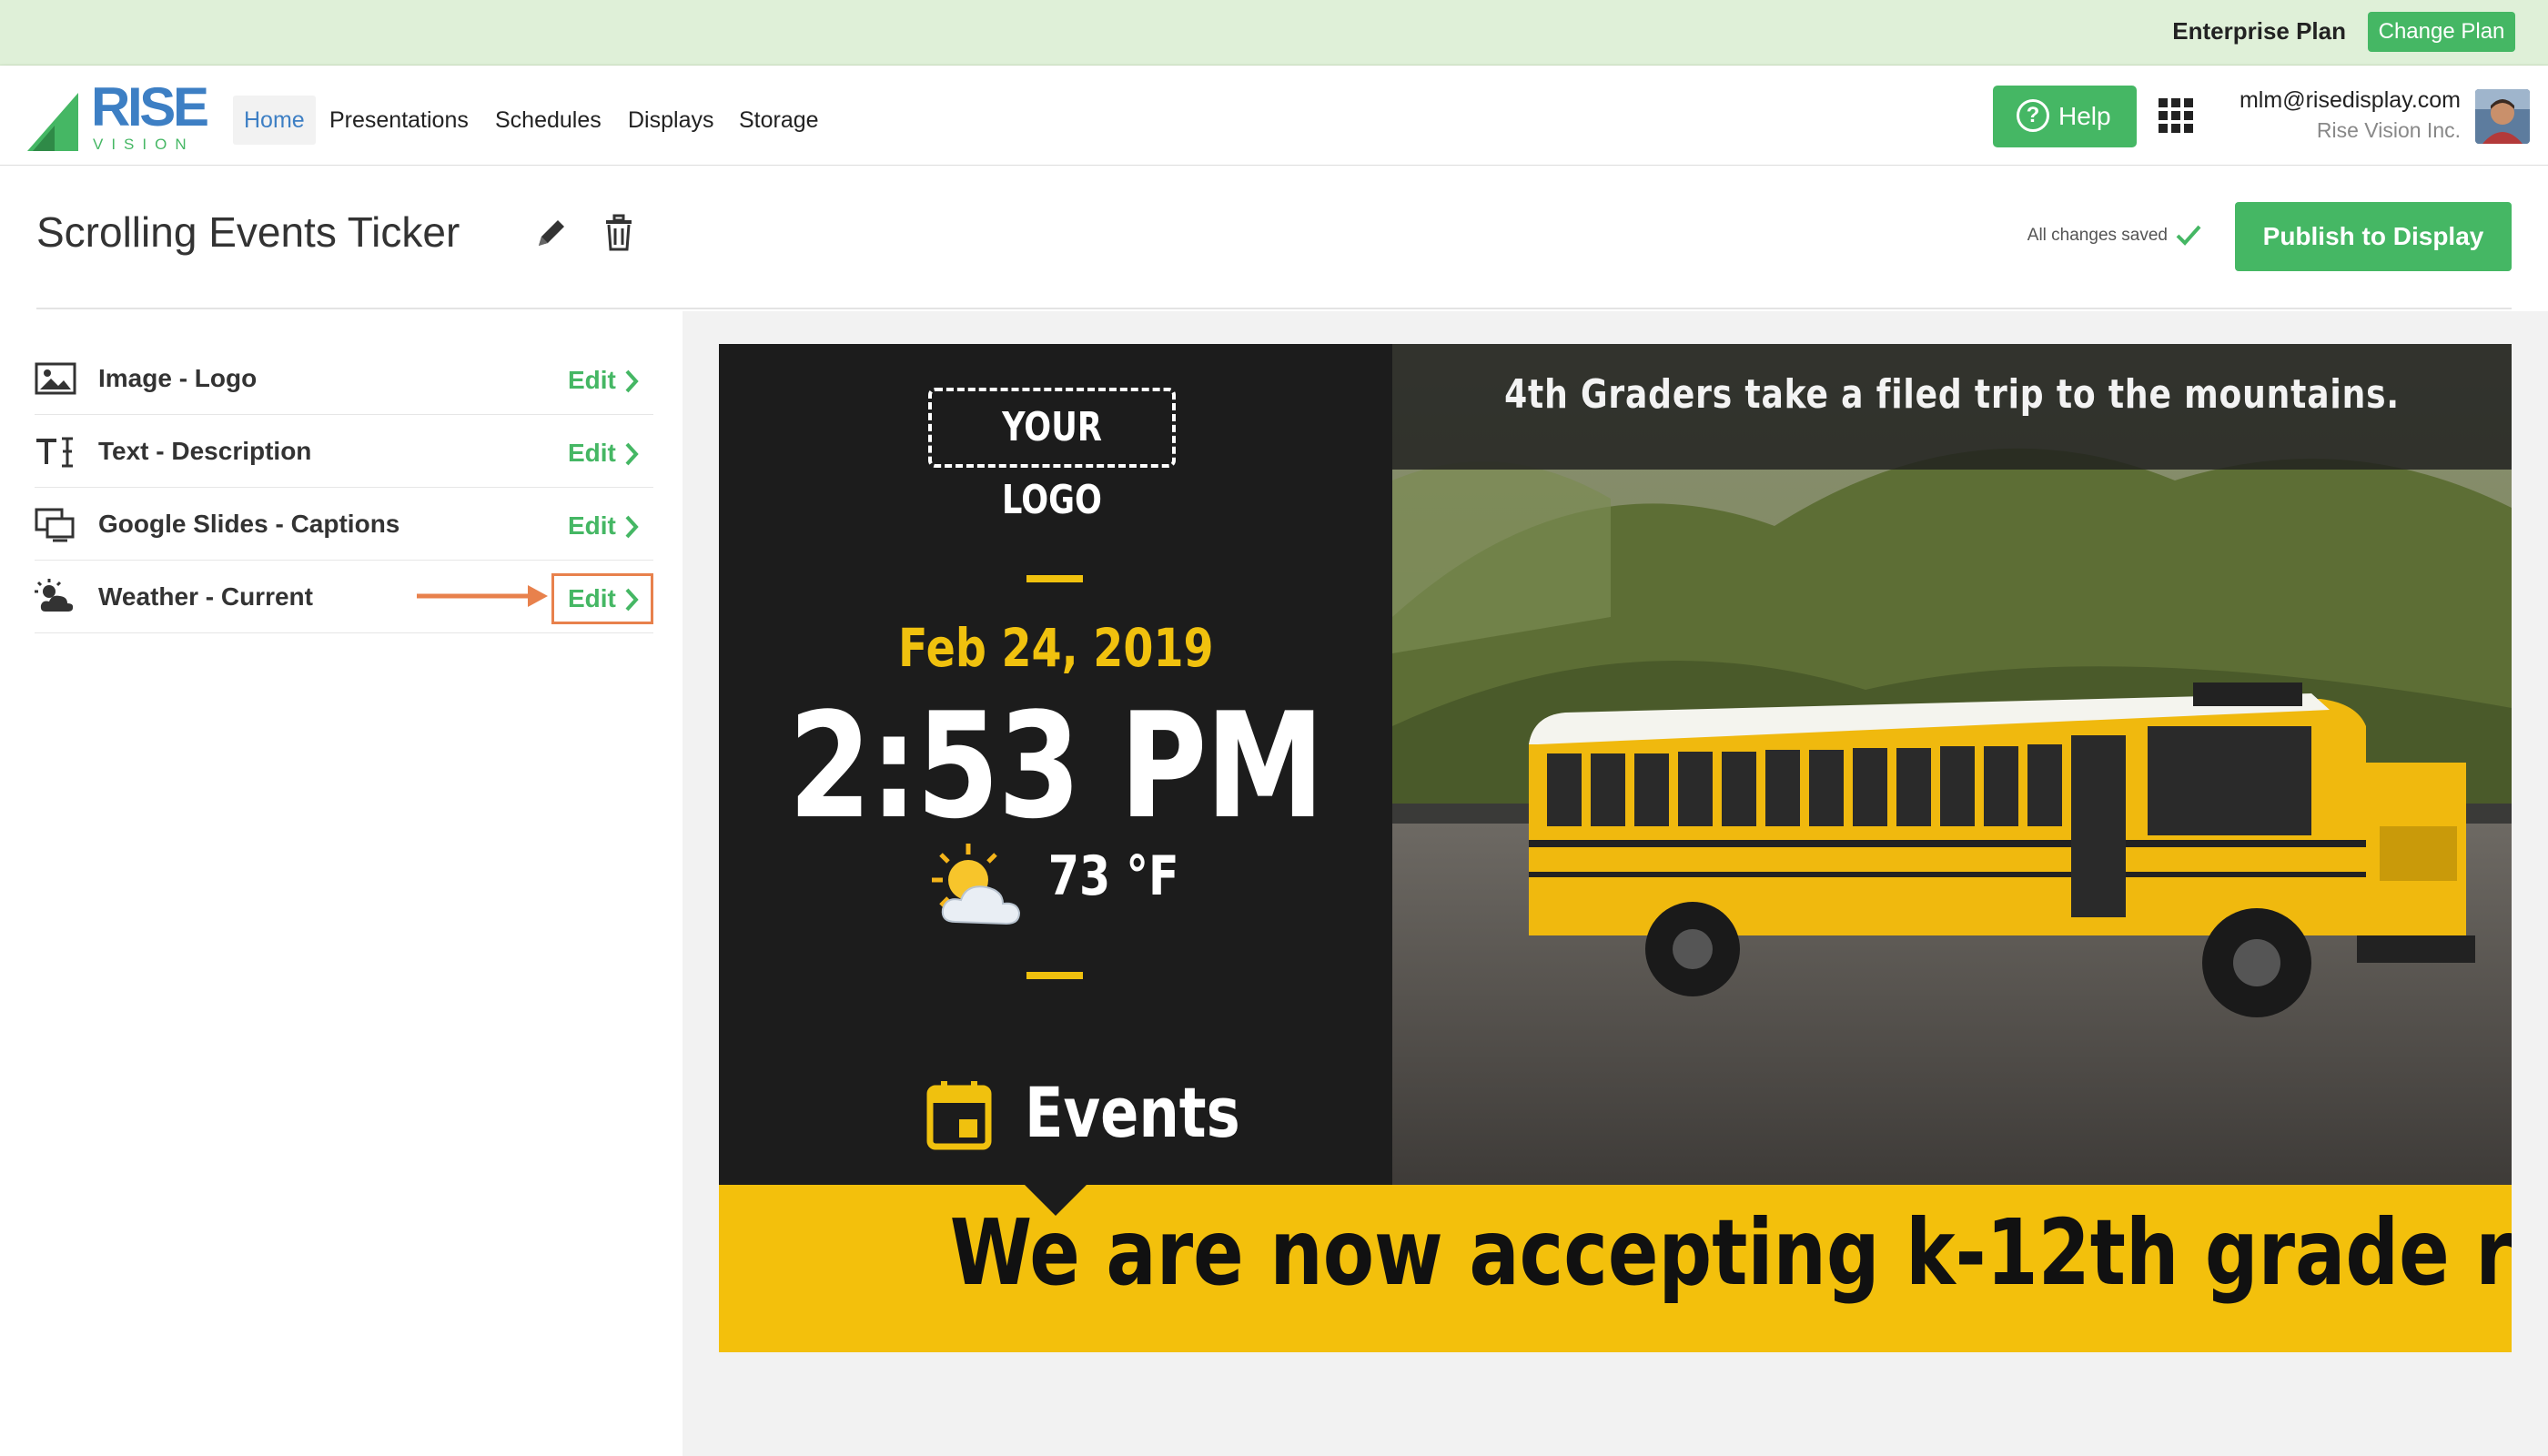  Describe the element at coordinates (144, 144) in the screenshot. I see `logo-subtext: VISION` at that location.